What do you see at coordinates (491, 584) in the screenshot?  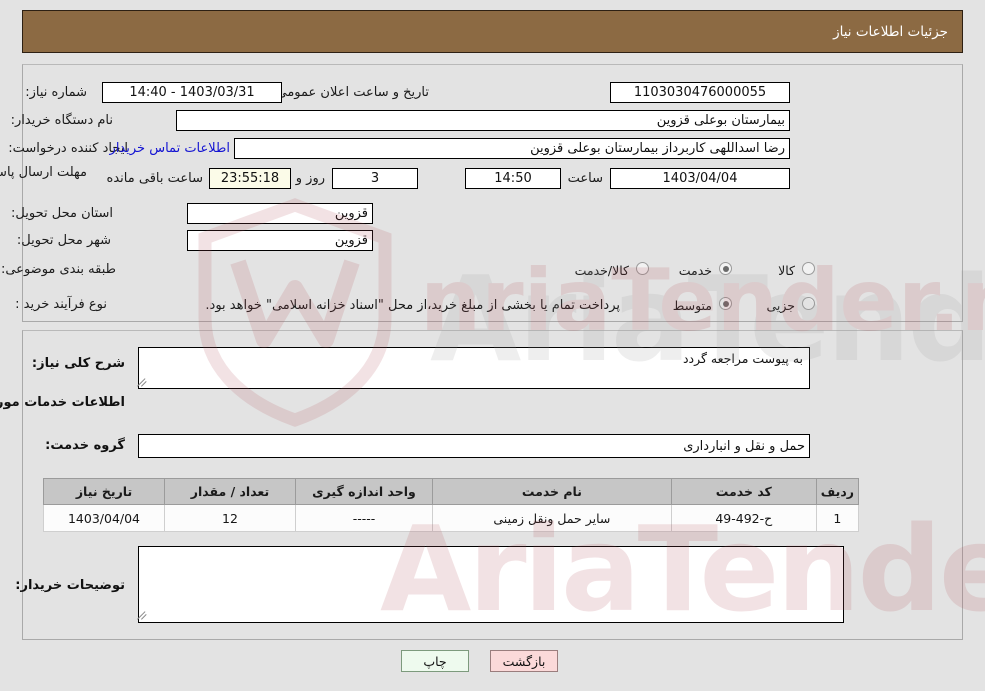 I see `buyer-notes-value` at bounding box center [491, 584].